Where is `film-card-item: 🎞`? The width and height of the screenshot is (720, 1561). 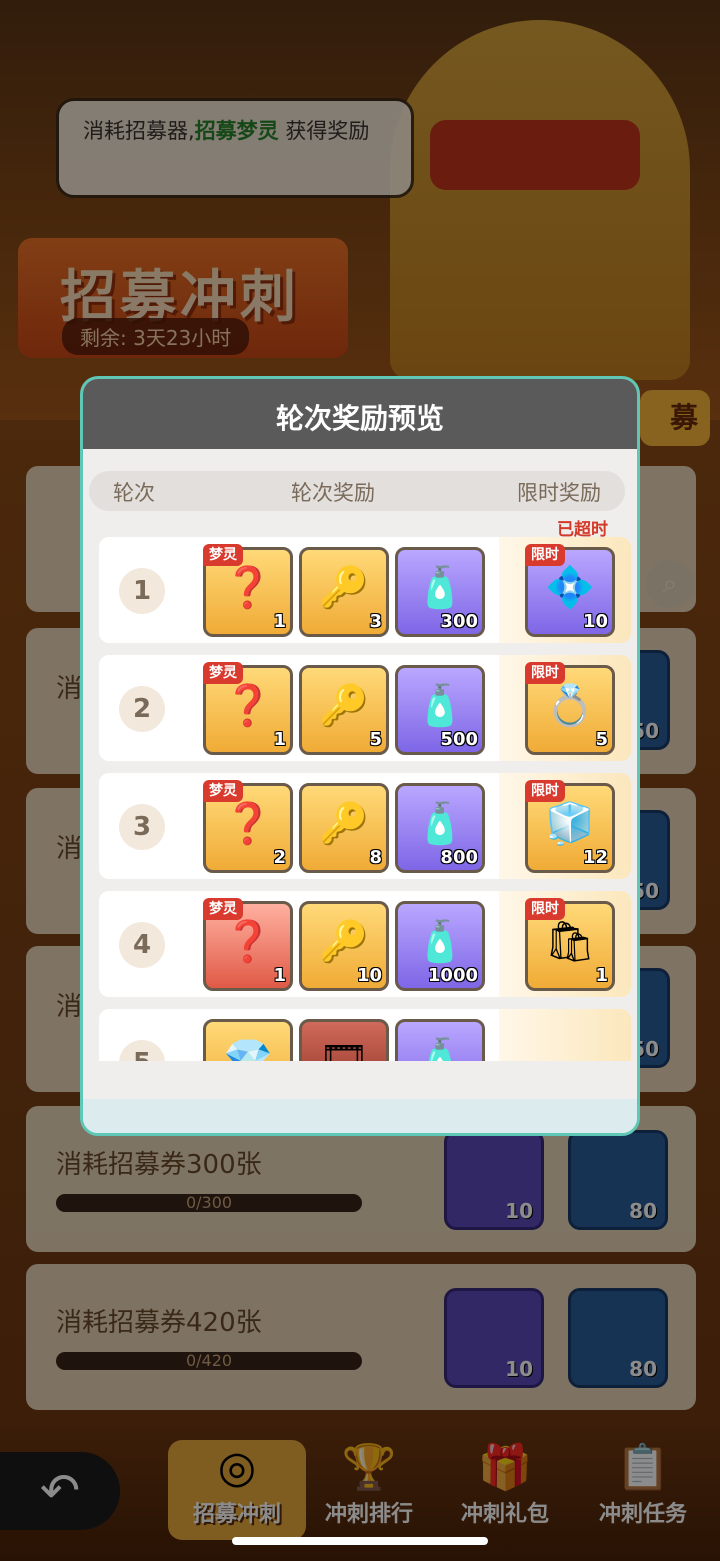 film-card-item: 🎞 is located at coordinates (344, 1040).